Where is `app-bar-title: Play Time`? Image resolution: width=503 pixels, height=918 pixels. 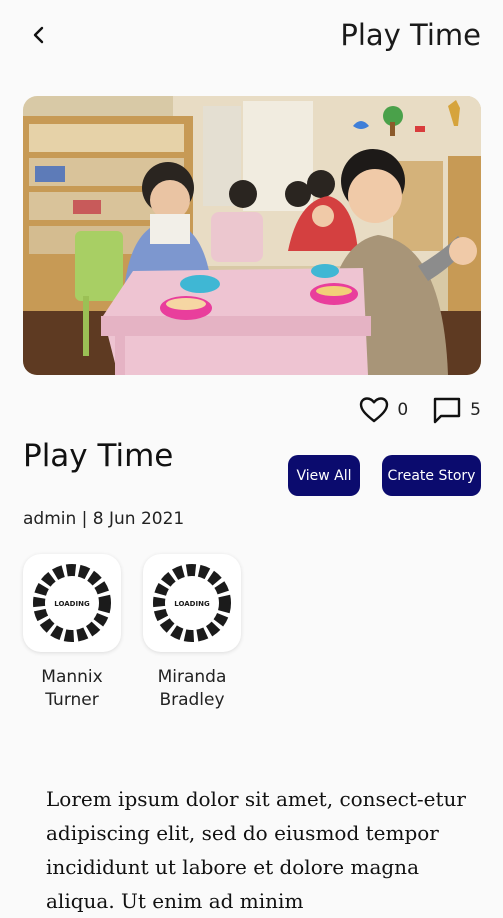
app-bar-title: Play Time is located at coordinates (410, 35).